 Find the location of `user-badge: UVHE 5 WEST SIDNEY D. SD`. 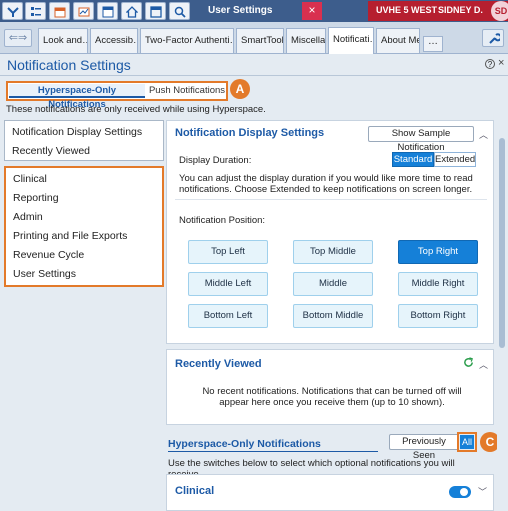

user-badge: UVHE 5 WEST SIDNEY D. SD is located at coordinates (438, 11).